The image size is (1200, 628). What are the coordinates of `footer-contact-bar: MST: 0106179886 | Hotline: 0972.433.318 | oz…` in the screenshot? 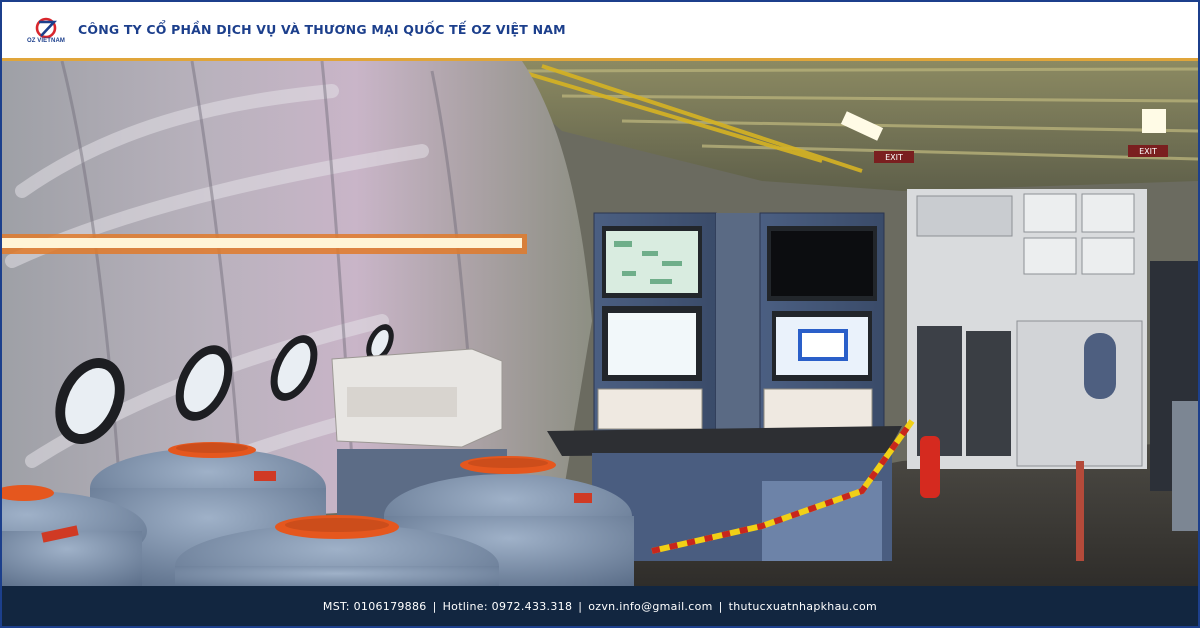 It's located at (600, 606).